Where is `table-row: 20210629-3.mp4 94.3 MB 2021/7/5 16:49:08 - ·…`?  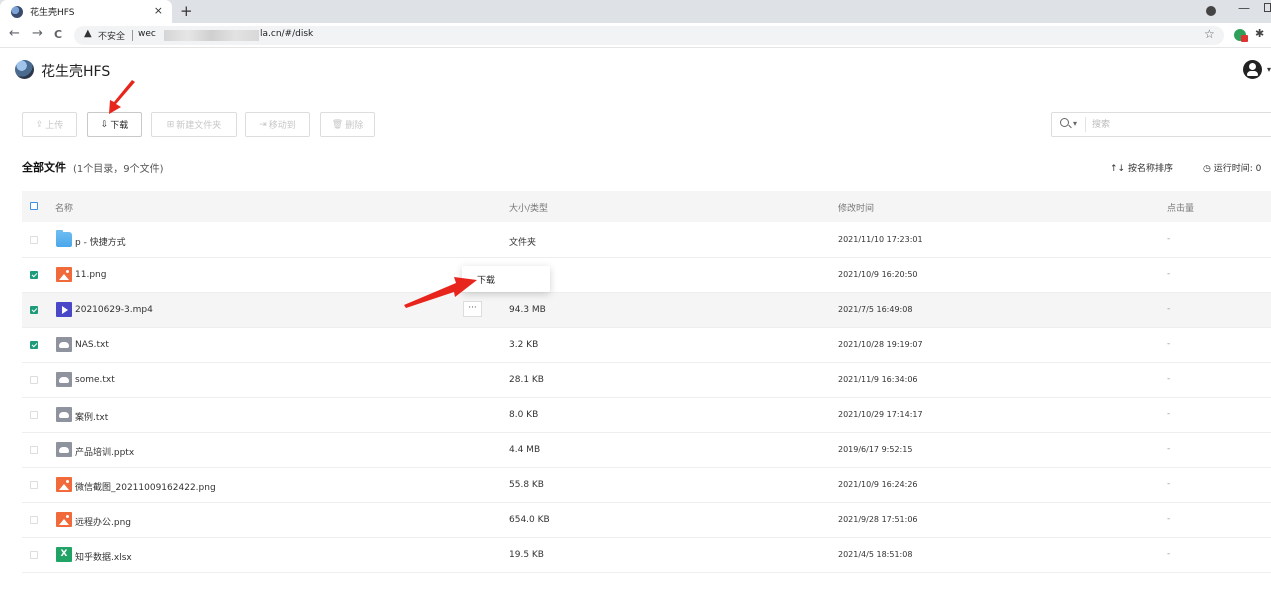 table-row: 20210629-3.mp4 94.3 MB 2021/7/5 16:49:08 - ·… is located at coordinates (646, 310).